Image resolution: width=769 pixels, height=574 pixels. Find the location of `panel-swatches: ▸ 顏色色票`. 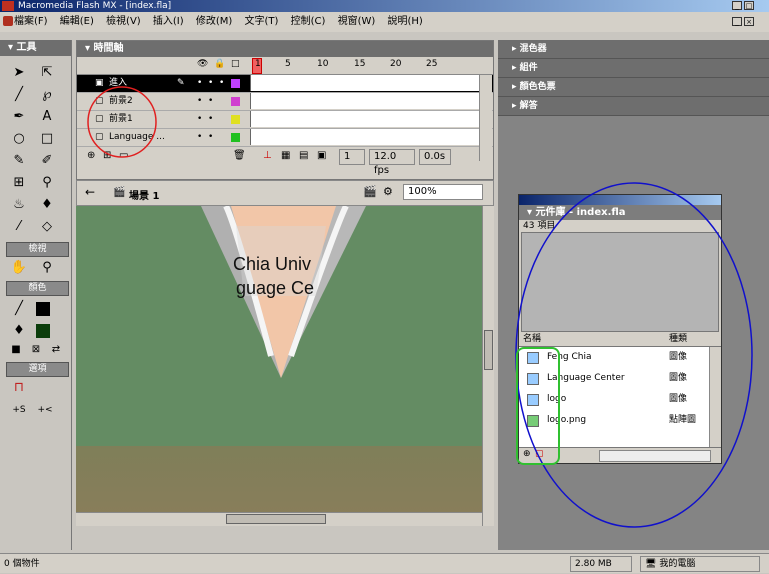

panel-swatches: ▸ 顏色色票 is located at coordinates (633, 87).